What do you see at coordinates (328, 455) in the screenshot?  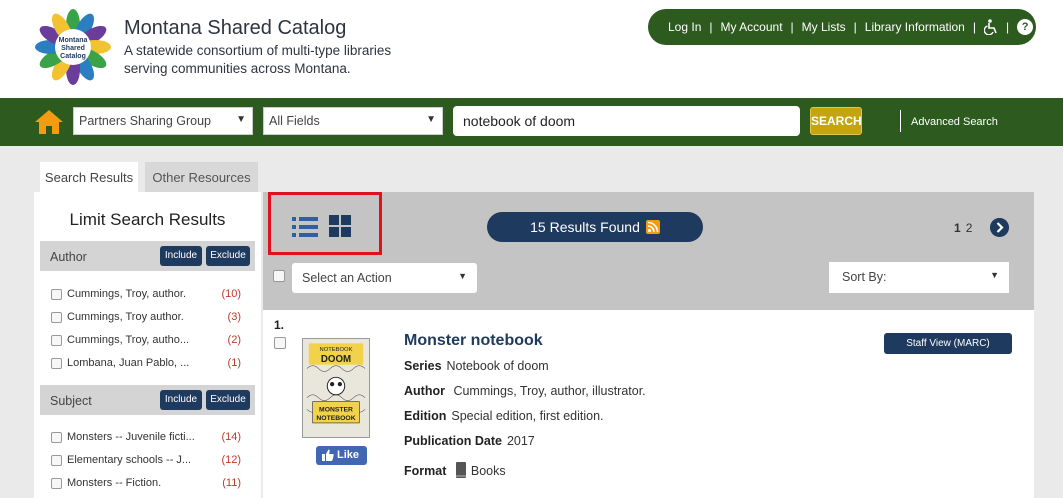 I see `thumbs-up-icon` at bounding box center [328, 455].